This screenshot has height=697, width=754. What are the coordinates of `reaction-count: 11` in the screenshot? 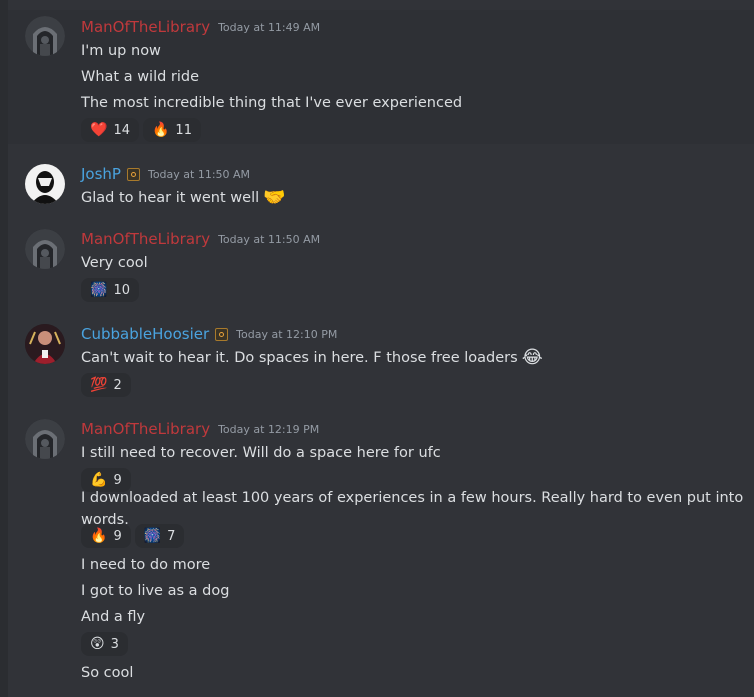 It's located at (183, 130).